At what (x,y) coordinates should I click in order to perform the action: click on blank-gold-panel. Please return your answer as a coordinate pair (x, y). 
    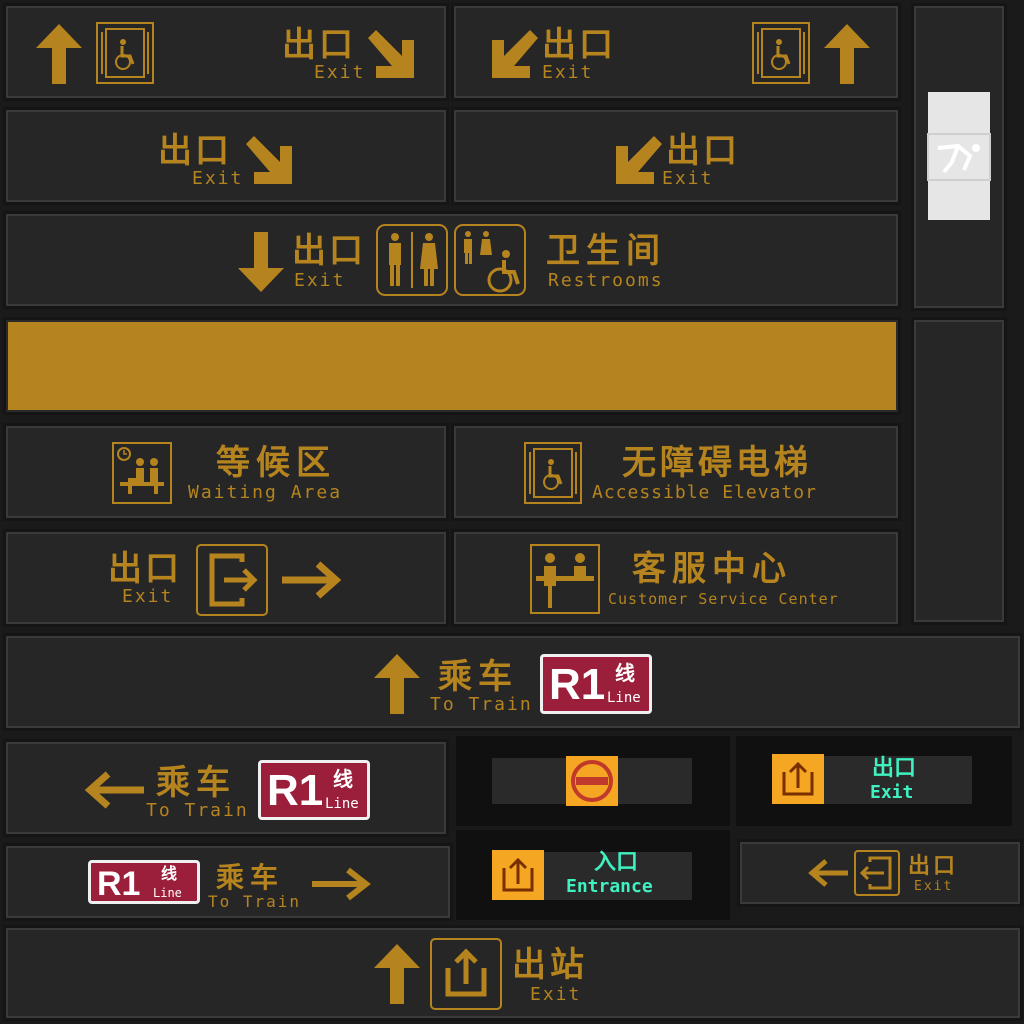
    Looking at the image, I should click on (452, 366).